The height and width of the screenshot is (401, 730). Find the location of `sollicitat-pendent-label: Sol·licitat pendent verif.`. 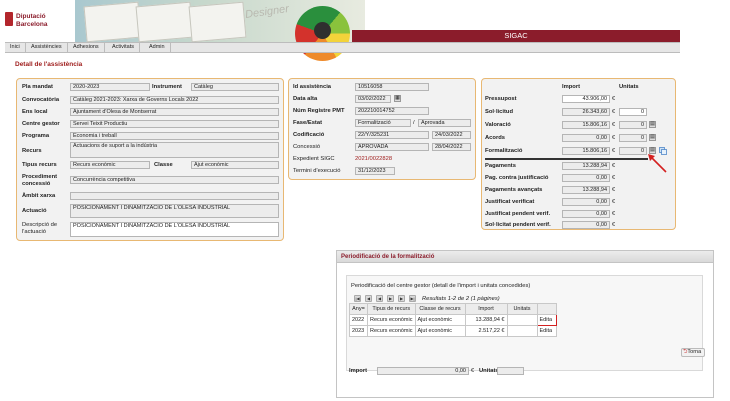

sollicitat-pendent-label: Sol·licitat pendent verif. is located at coordinates (518, 225).